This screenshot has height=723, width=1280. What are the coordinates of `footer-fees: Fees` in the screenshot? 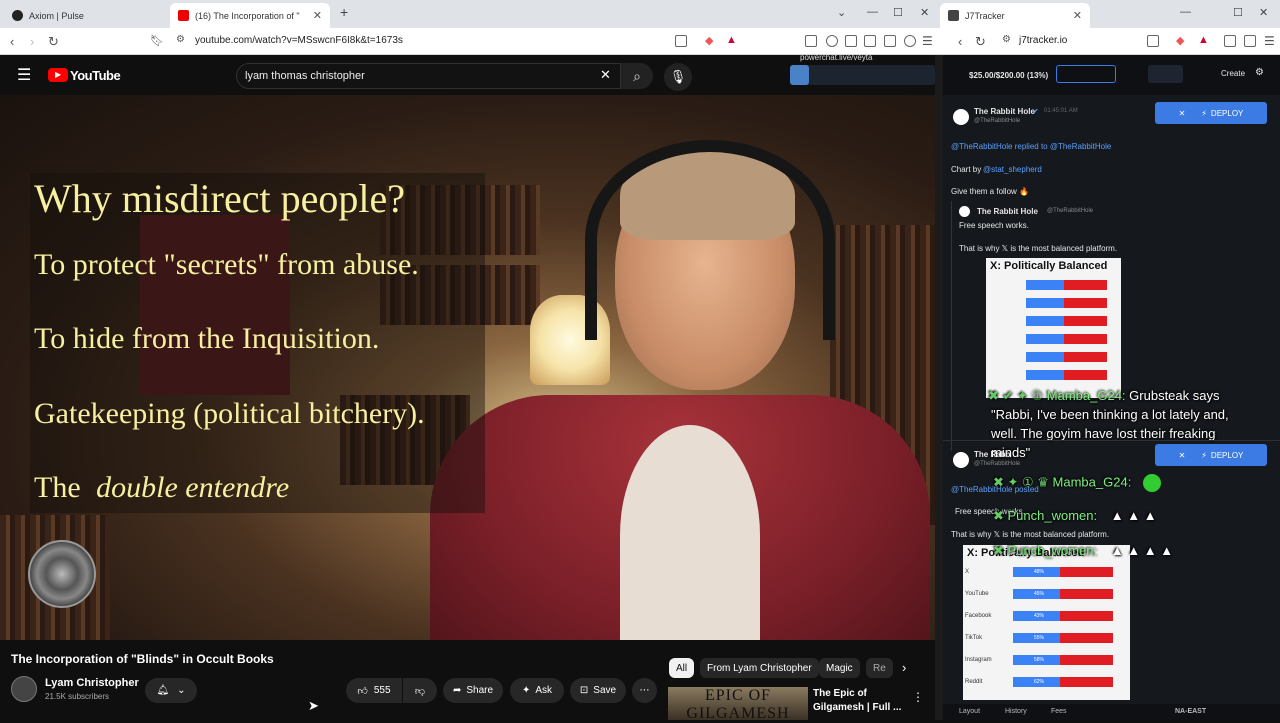 It's located at (1059, 711).